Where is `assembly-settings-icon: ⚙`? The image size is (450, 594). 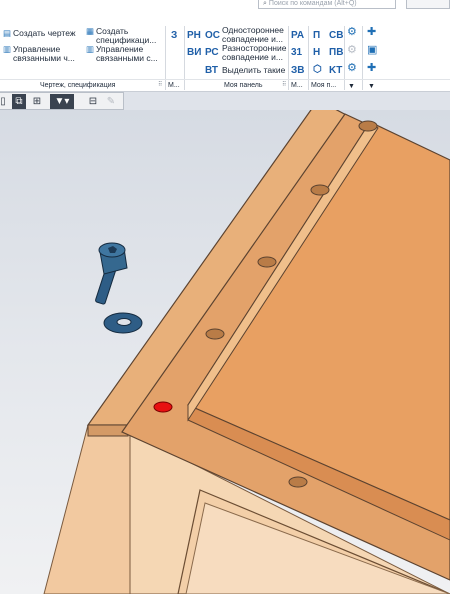
assembly-settings-icon: ⚙ is located at coordinates (352, 32).